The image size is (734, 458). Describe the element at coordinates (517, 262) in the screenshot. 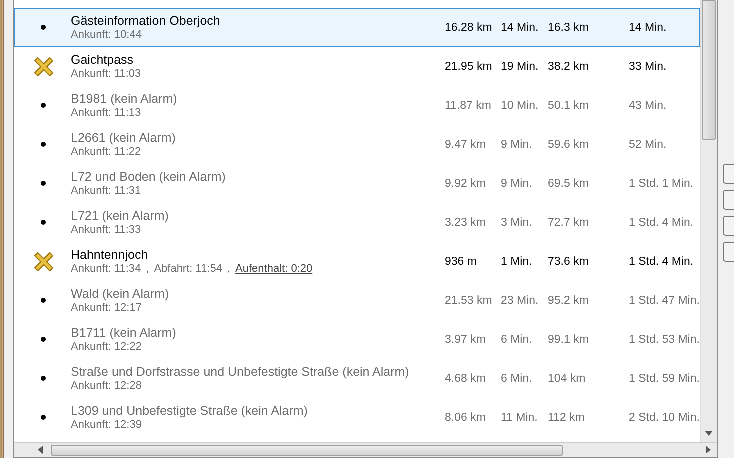

I see `duration-cell-text: 1 Min.` at that location.